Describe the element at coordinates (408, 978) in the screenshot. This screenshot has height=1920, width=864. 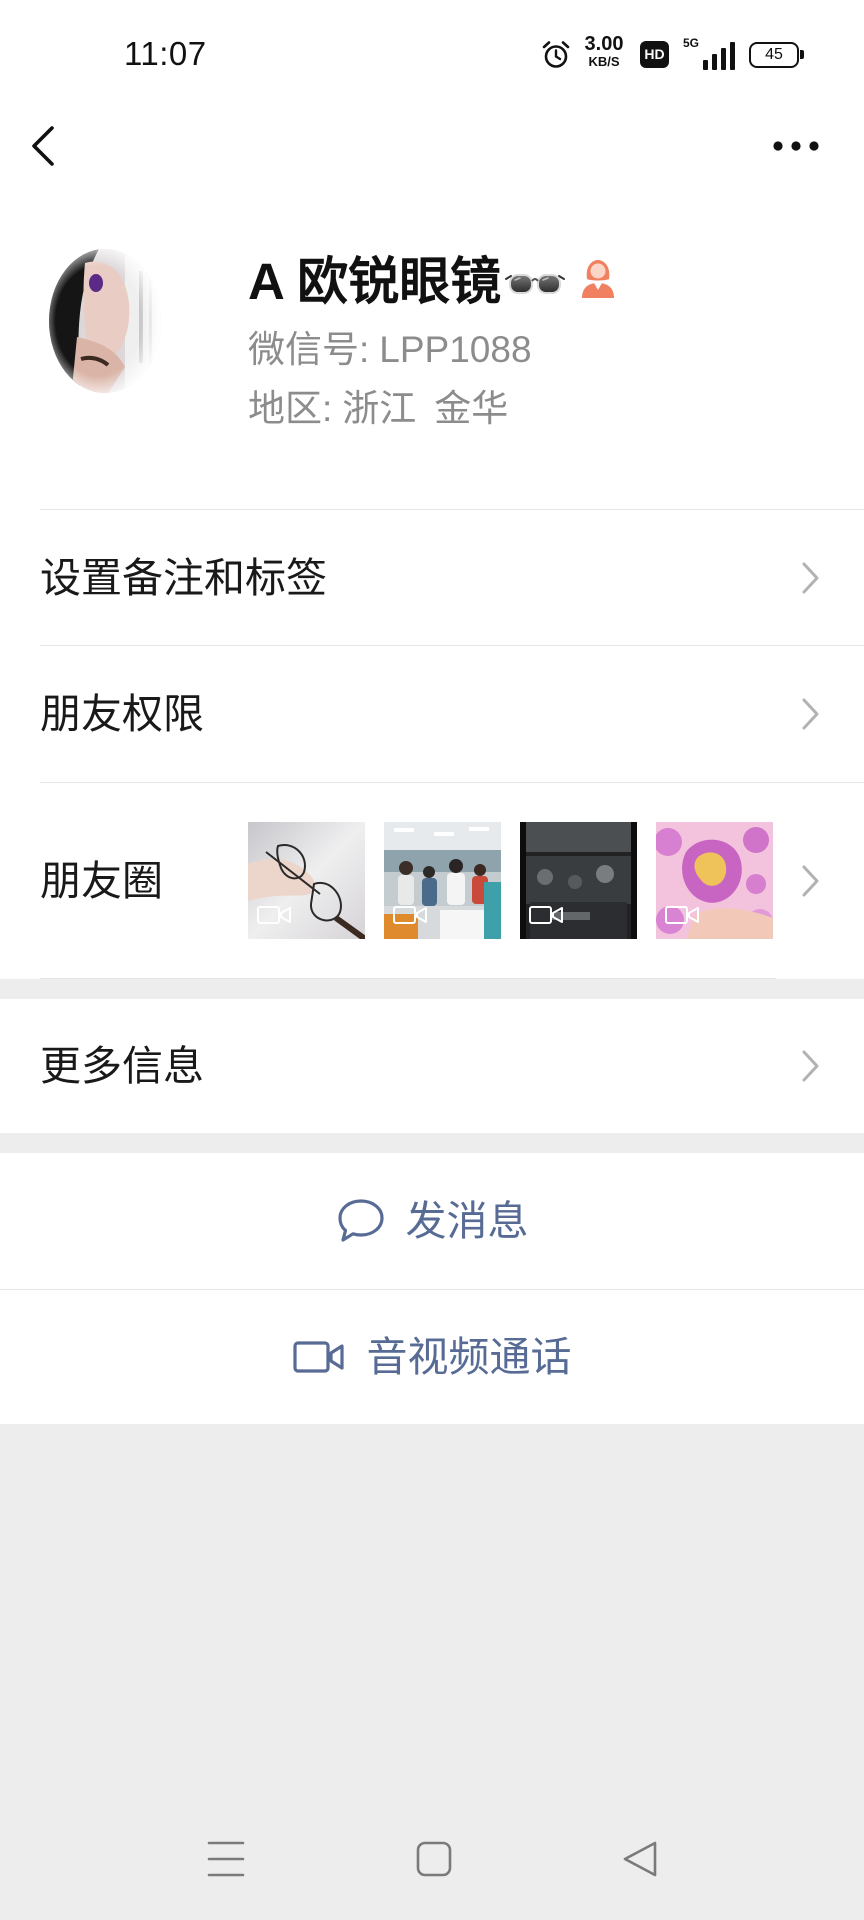
I see `divider` at that location.